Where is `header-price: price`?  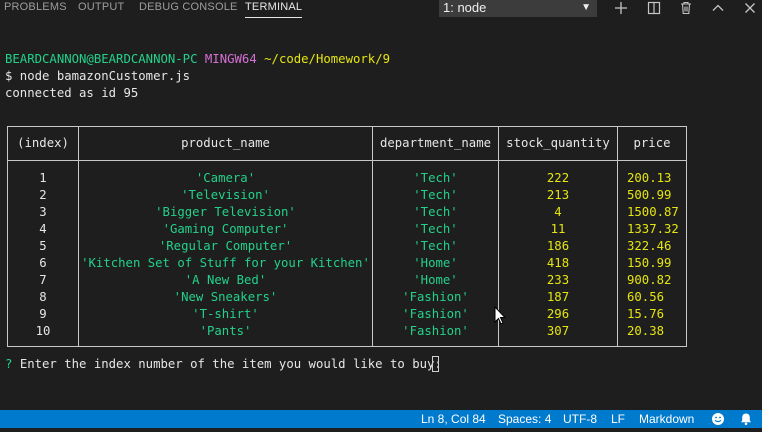 header-price: price is located at coordinates (652, 143).